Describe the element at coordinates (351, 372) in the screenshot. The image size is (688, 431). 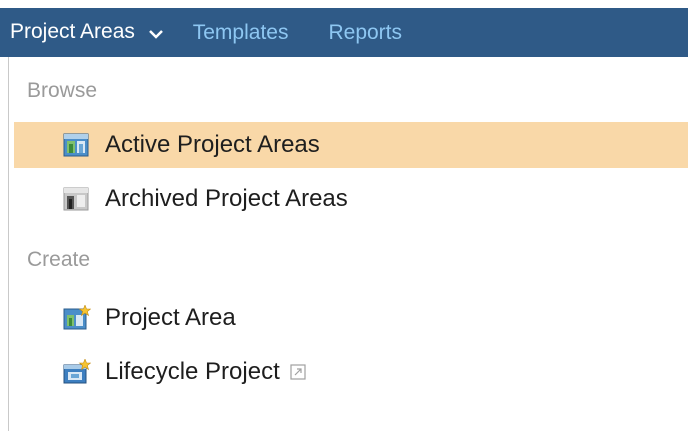
I see `menu-item-lifecycle-project: Lifecycle Project` at that location.